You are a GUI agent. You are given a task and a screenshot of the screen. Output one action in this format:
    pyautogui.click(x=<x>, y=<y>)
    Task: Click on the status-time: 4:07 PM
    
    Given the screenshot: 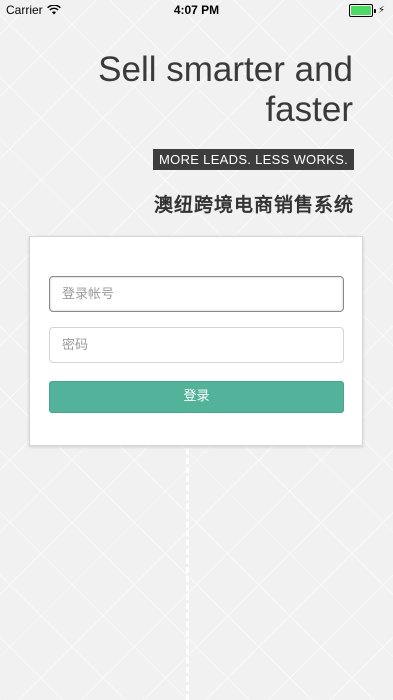 What is the action you would take?
    pyautogui.click(x=196, y=10)
    